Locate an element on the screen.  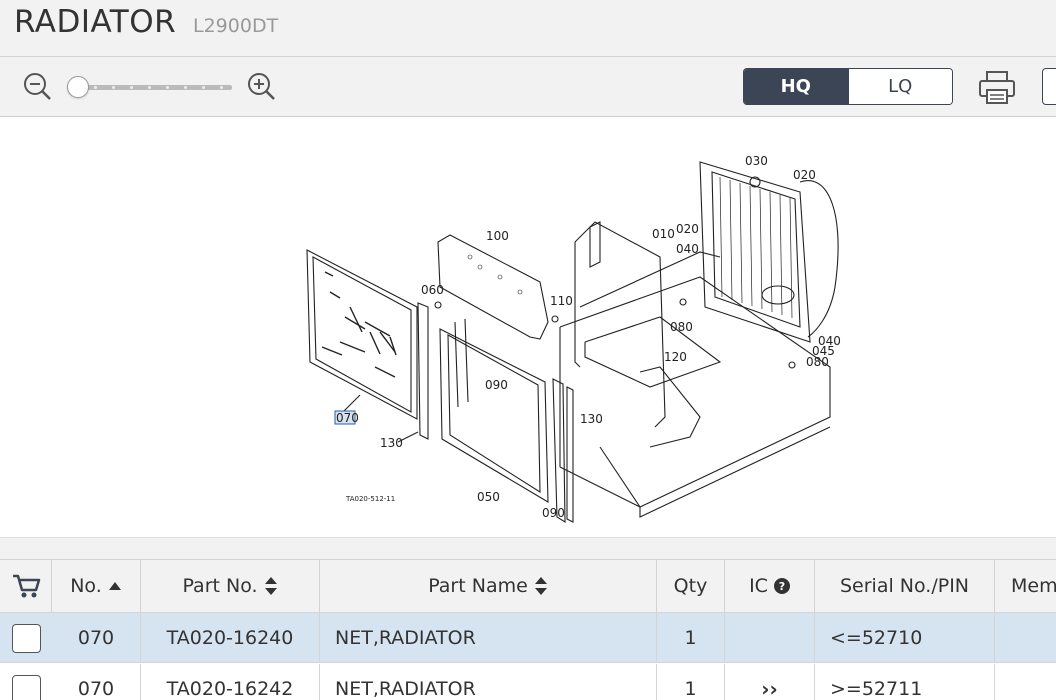
zoom-slider-track is located at coordinates (152, 87).